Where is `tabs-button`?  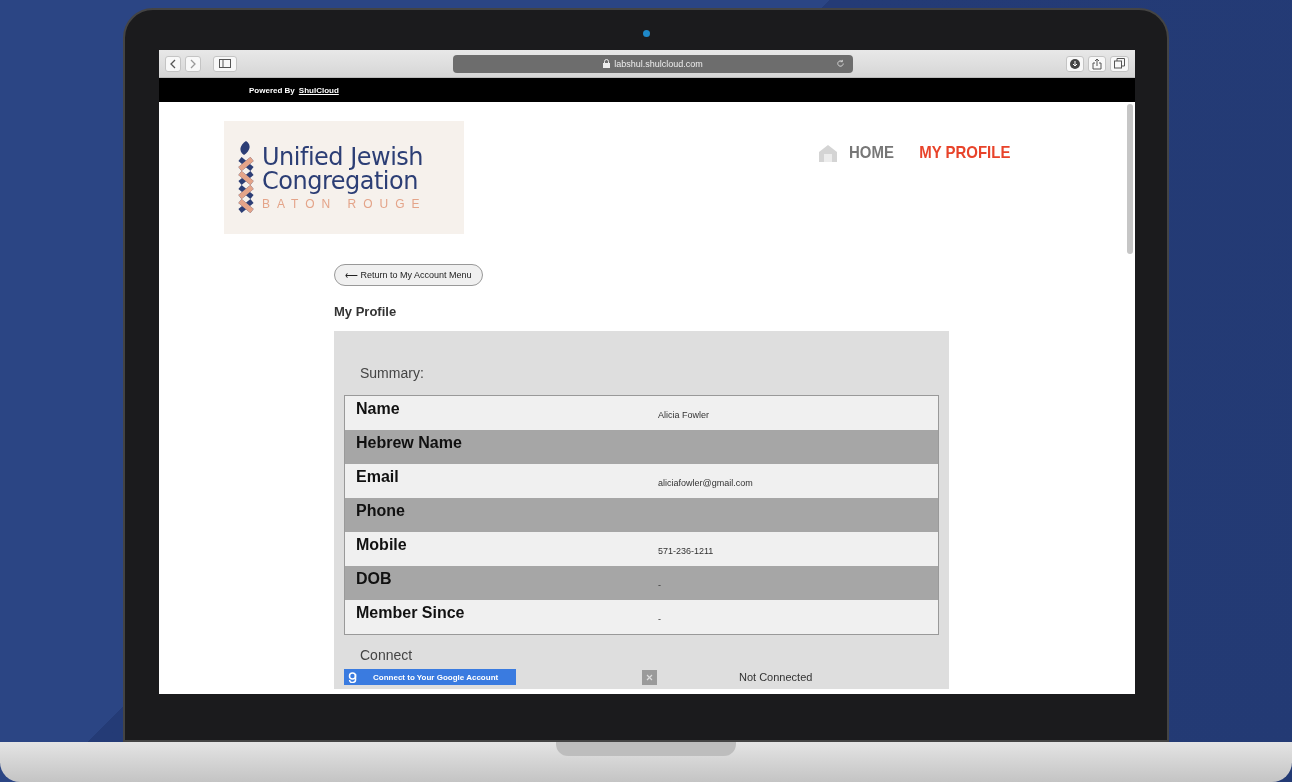
tabs-button is located at coordinates (1119, 63).